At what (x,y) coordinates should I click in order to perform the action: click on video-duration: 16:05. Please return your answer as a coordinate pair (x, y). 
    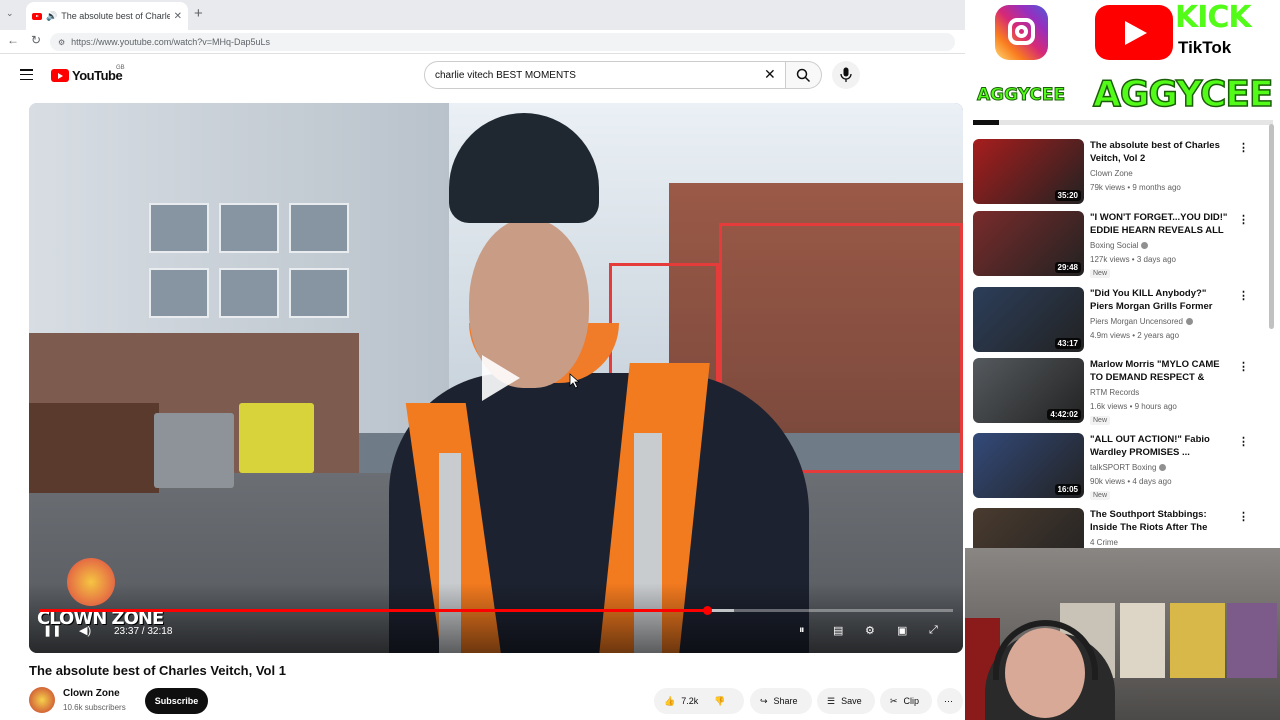
    Looking at the image, I should click on (1067, 489).